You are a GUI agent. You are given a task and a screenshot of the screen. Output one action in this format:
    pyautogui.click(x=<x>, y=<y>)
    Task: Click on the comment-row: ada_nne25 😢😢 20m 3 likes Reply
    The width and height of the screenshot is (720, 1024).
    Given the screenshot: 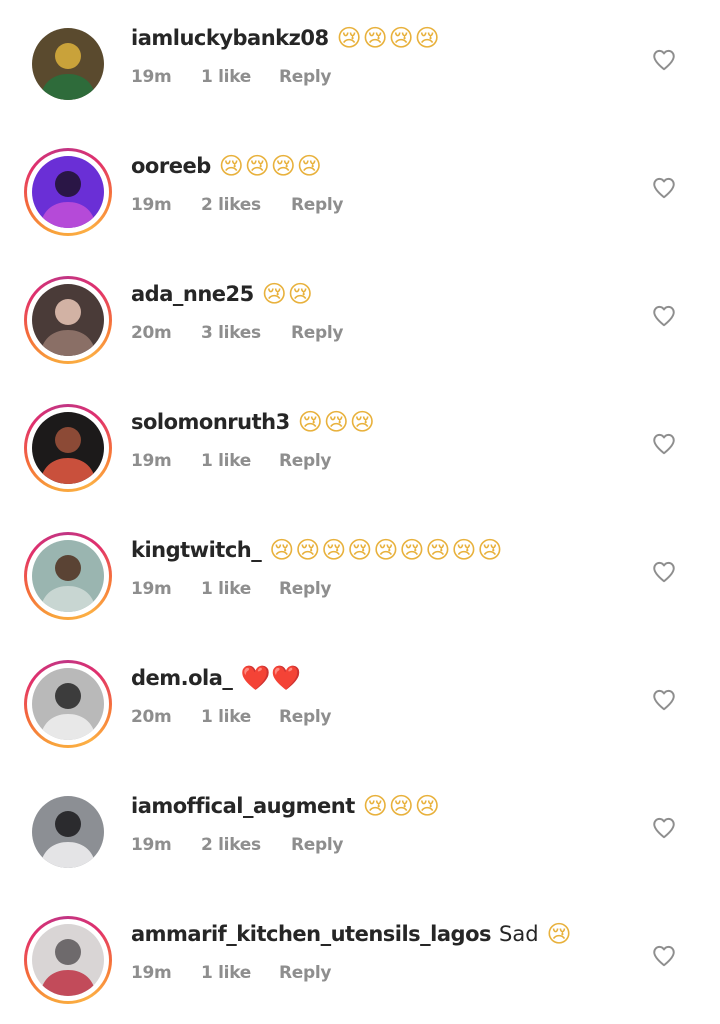 What is the action you would take?
    pyautogui.click(x=360, y=320)
    